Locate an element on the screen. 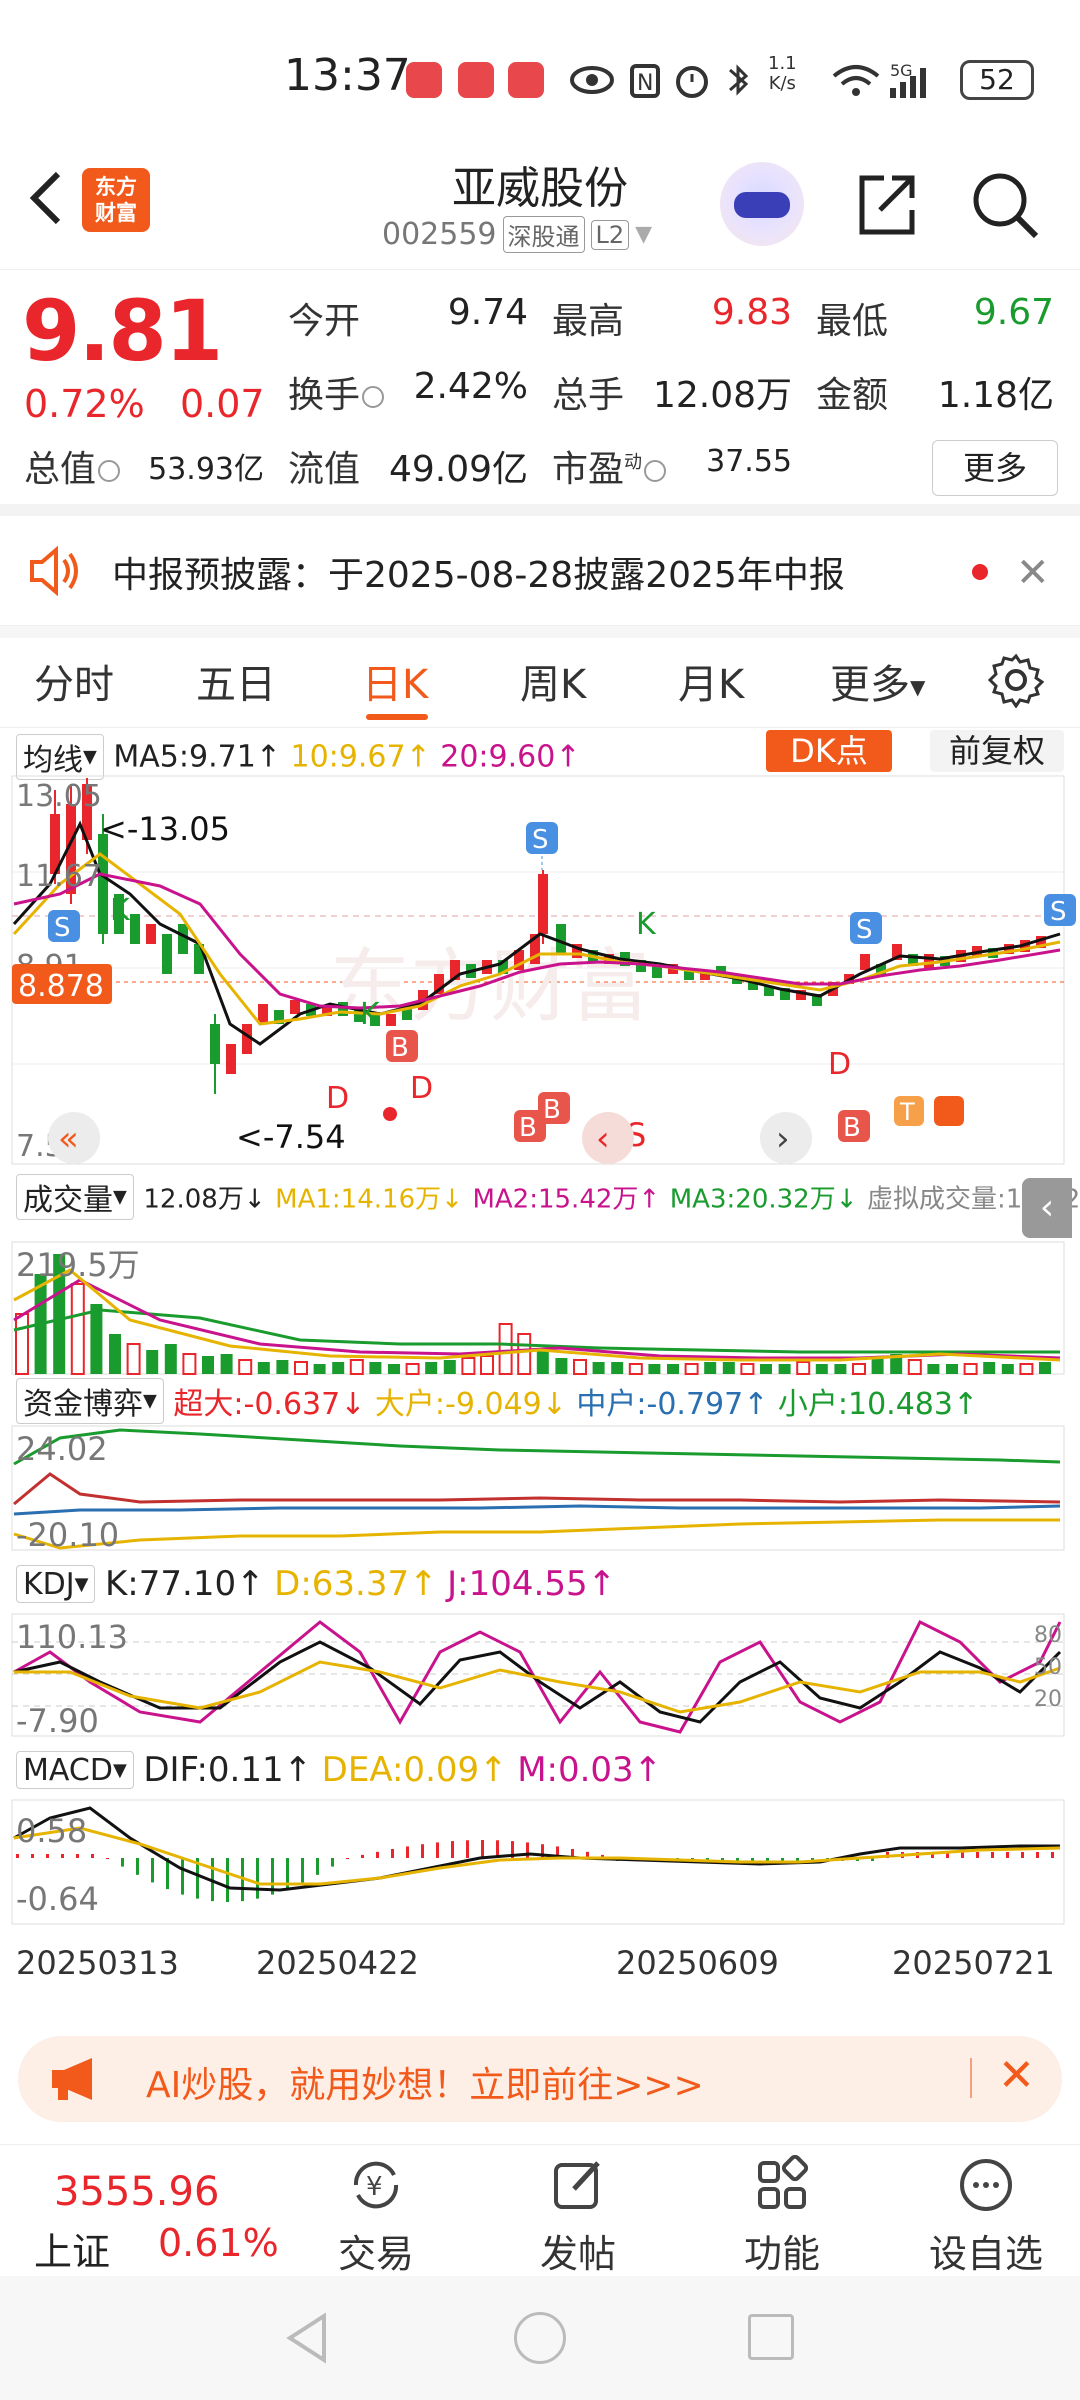  volume-indicator-select: 成交量▼ is located at coordinates (75, 1197).